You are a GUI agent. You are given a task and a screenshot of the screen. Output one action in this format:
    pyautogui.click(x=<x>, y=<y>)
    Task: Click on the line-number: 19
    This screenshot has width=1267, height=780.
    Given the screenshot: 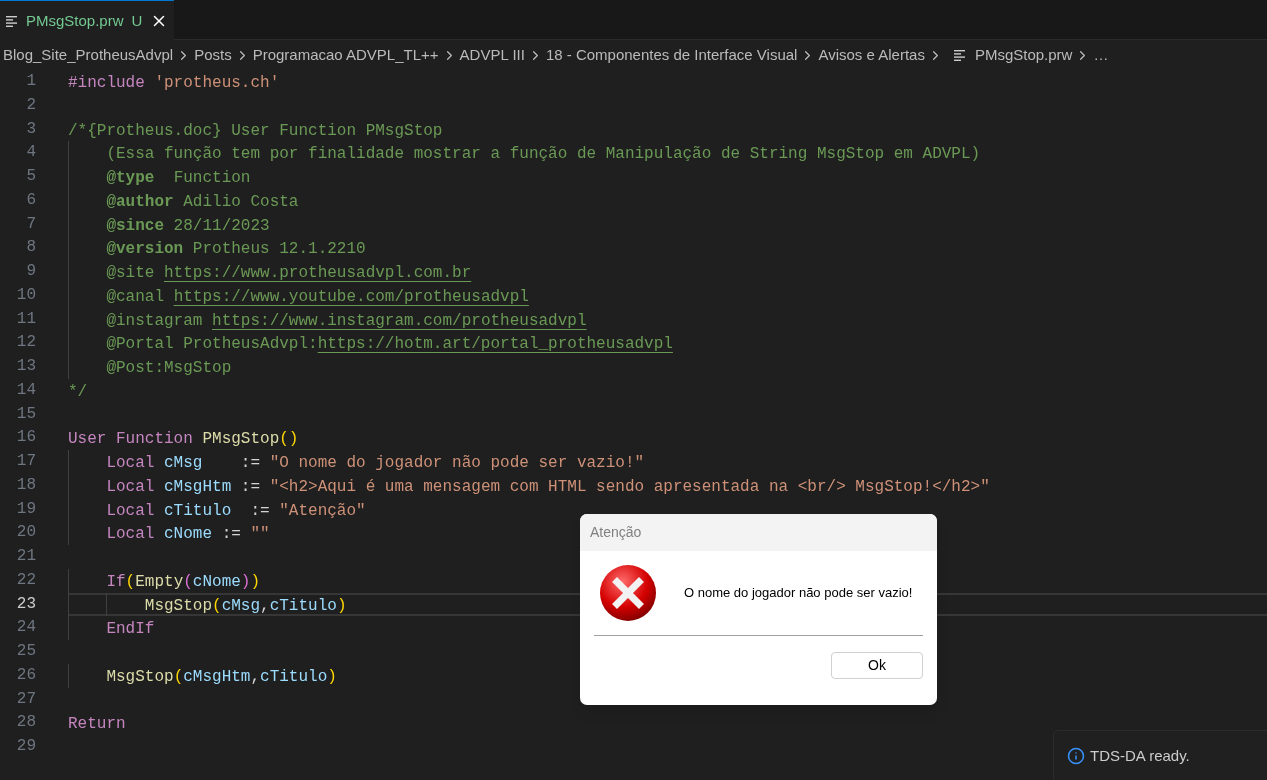 What is the action you would take?
    pyautogui.click(x=25, y=509)
    